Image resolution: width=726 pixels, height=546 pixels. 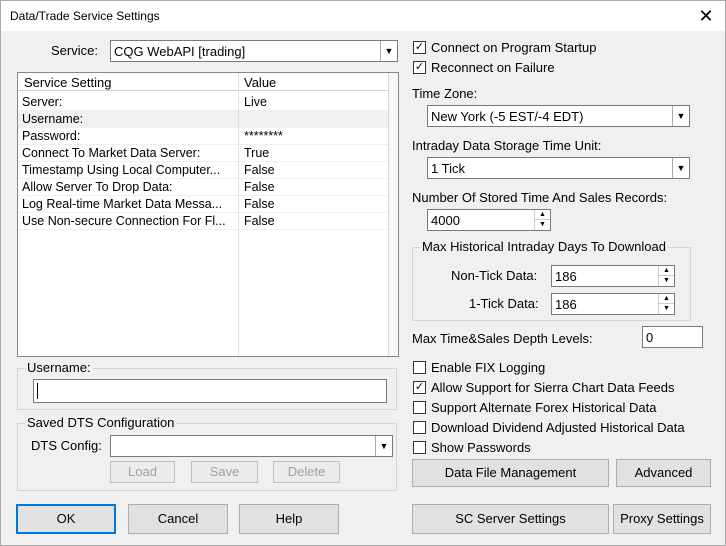 What do you see at coordinates (203, 119) in the screenshot?
I see `grid-row: Username:` at bounding box center [203, 119].